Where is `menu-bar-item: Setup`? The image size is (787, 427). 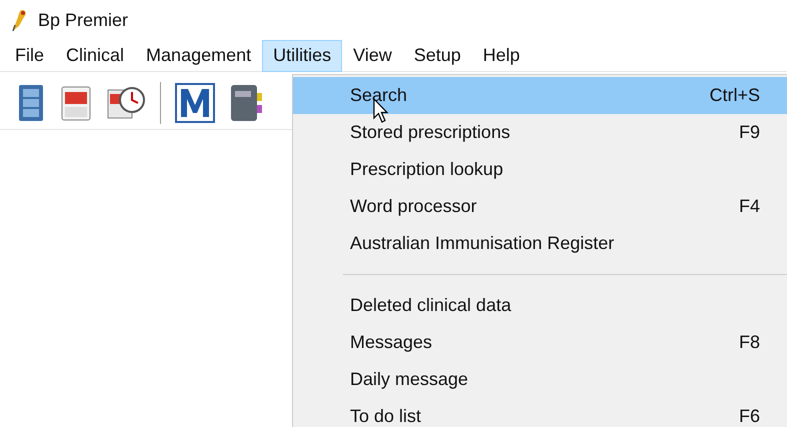
menu-bar-item: Setup is located at coordinates (437, 56).